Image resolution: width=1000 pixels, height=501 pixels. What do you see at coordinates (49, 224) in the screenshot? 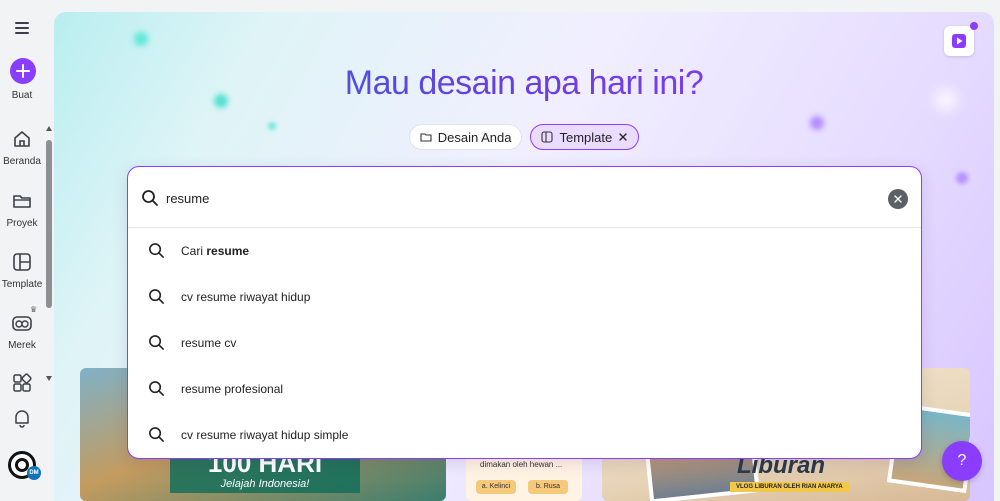
I see `scrollbar-thumb` at bounding box center [49, 224].